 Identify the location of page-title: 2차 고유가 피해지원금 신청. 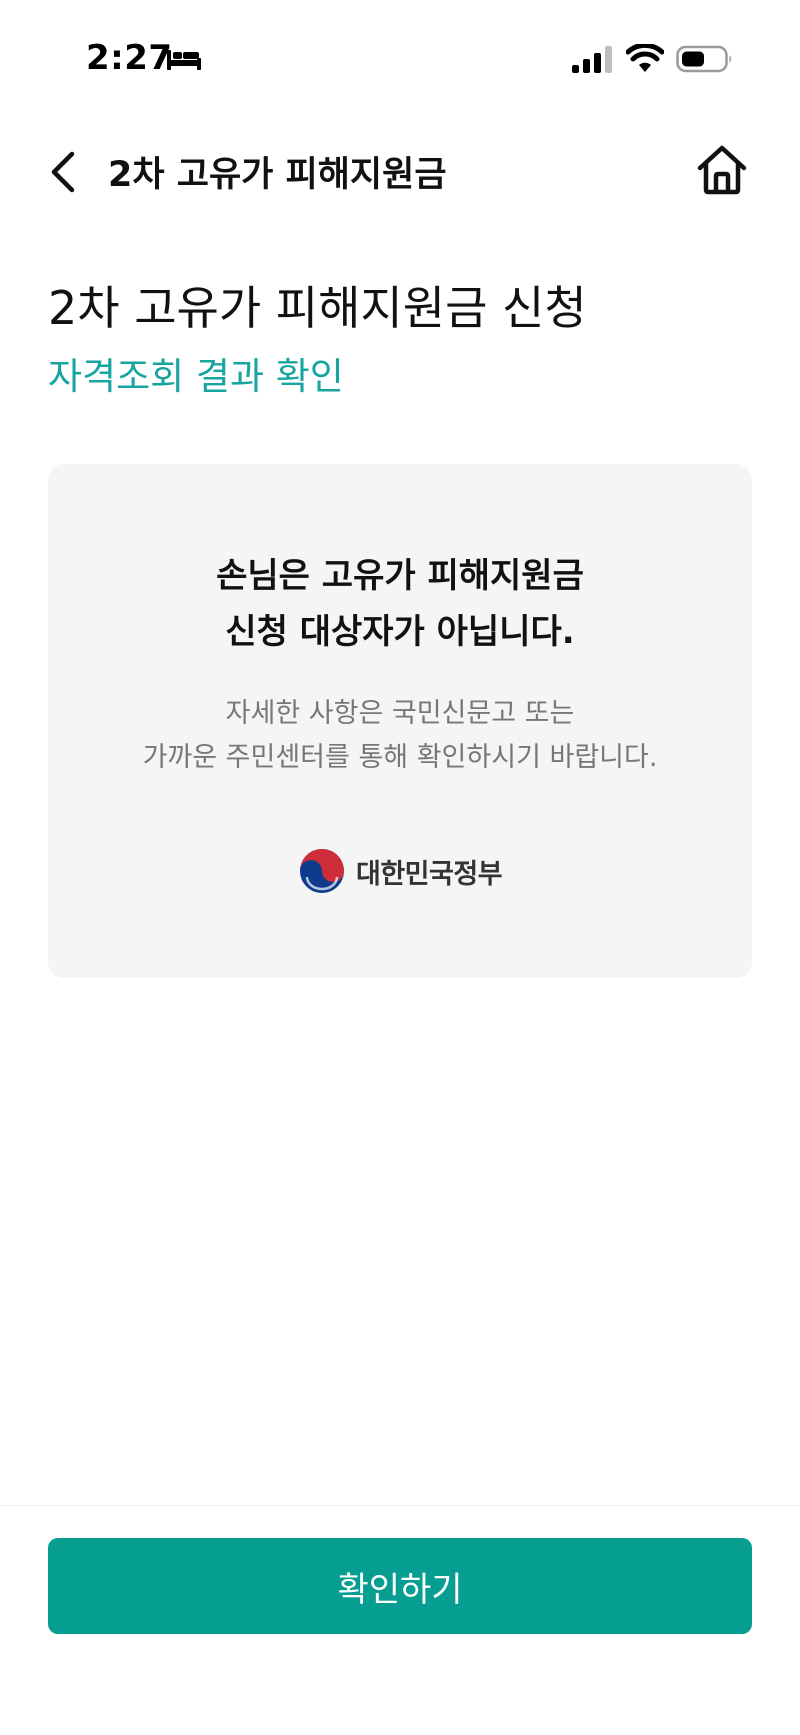
(317, 308).